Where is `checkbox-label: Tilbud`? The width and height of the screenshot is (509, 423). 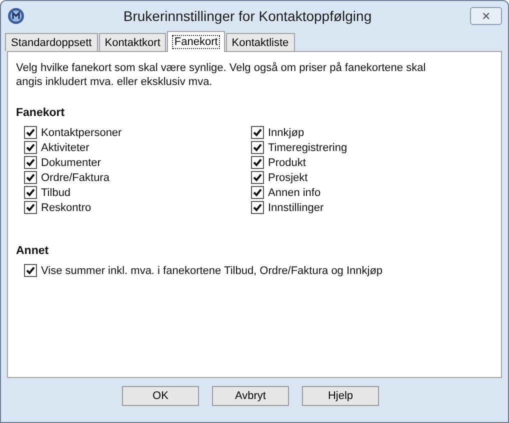 checkbox-label: Tilbud is located at coordinates (56, 192).